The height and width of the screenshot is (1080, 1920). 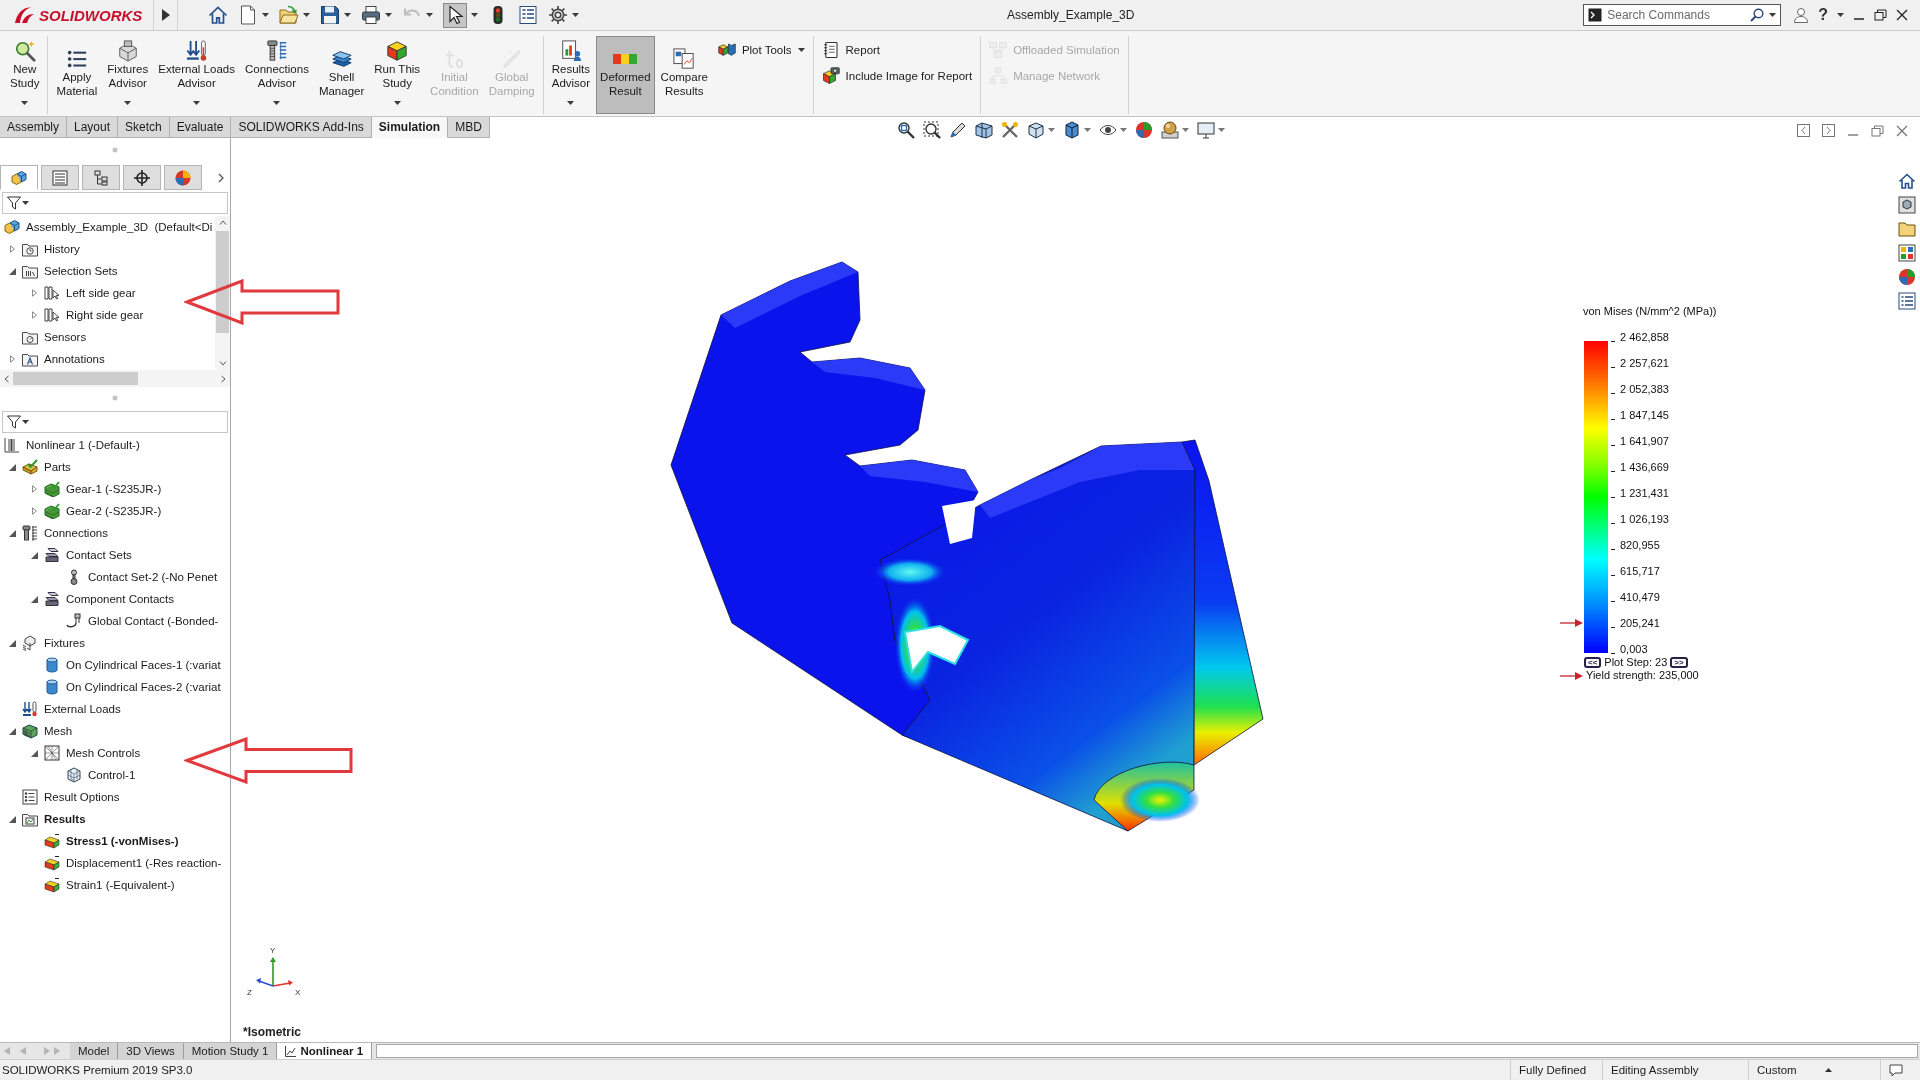 I want to click on tab: Simulation, so click(x=410, y=127).